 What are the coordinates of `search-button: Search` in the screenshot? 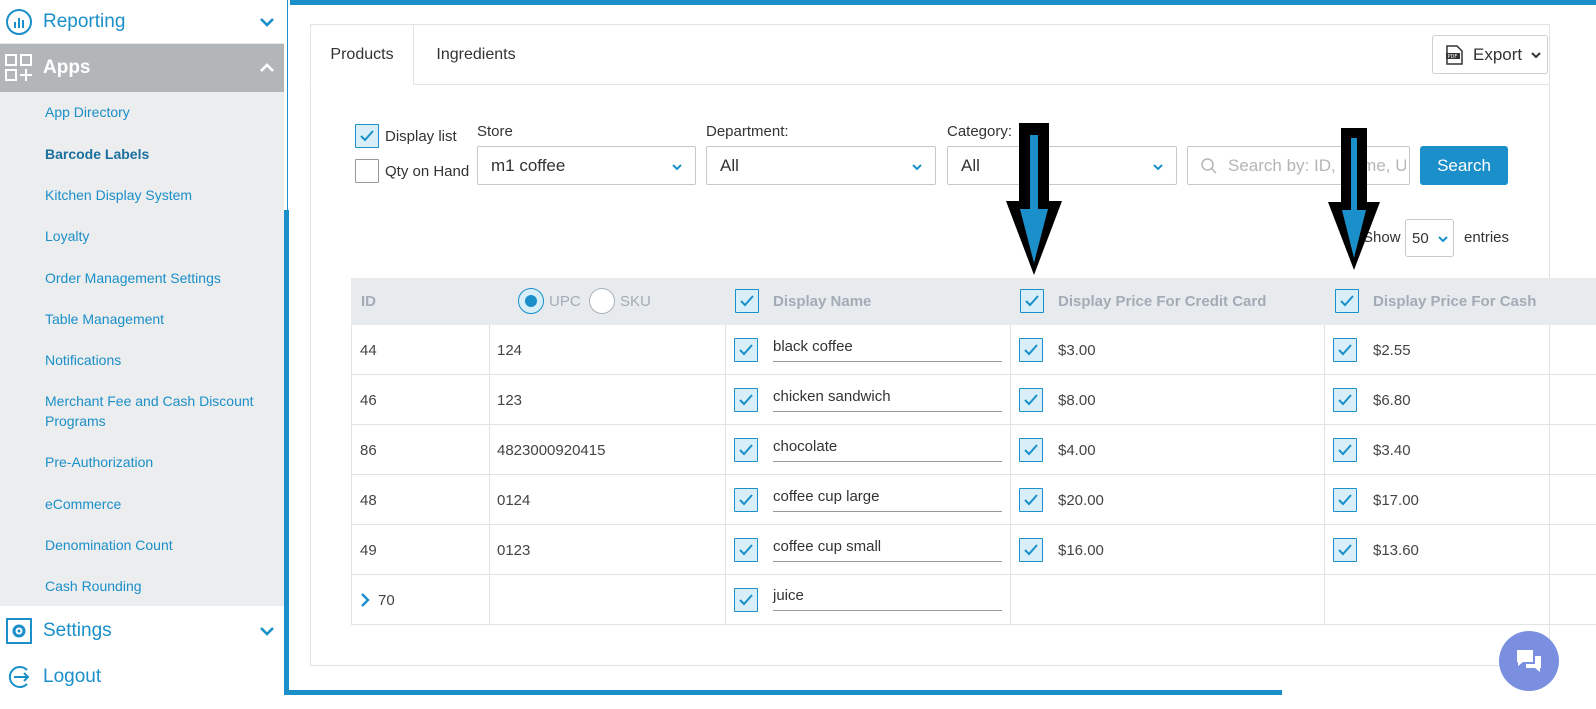 It's located at (1464, 165).